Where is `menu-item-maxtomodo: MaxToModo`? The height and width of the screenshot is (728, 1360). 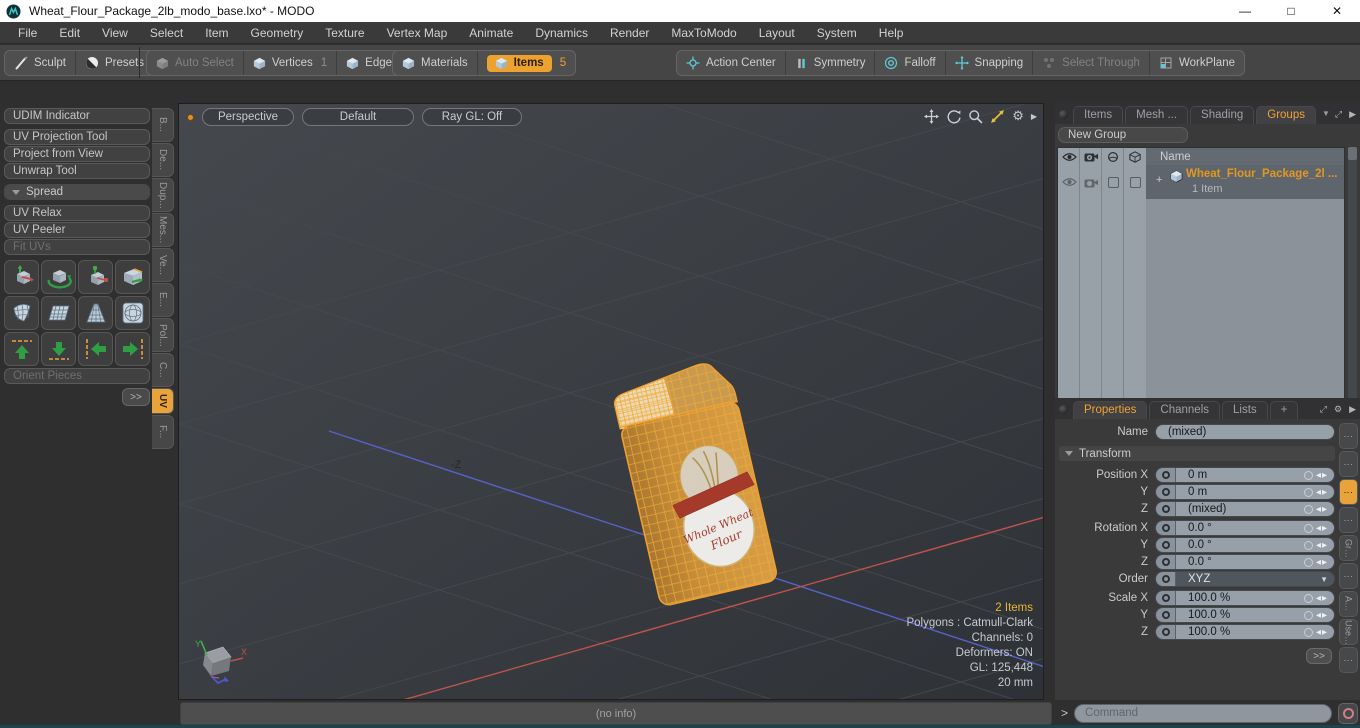 menu-item-maxtomodo: MaxToModo is located at coordinates (703, 33).